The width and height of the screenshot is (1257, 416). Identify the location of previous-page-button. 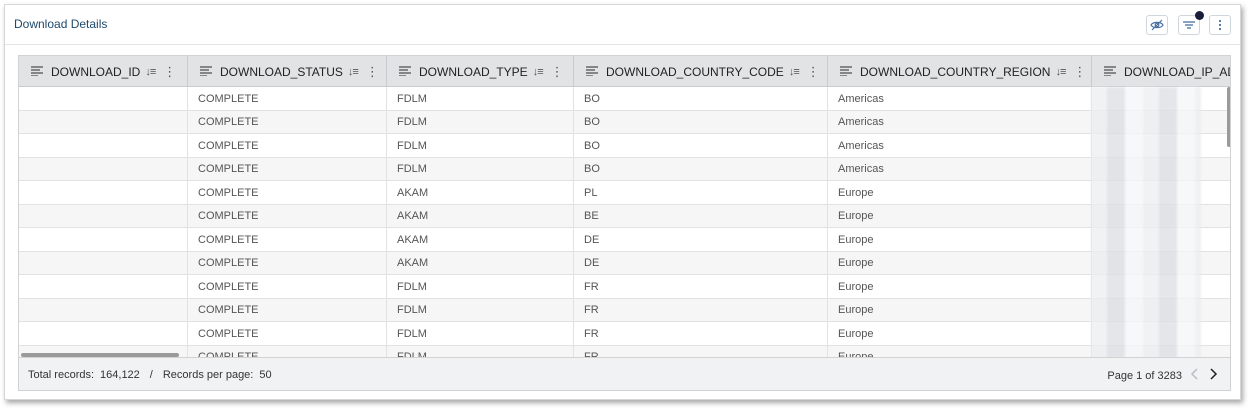
(1195, 375).